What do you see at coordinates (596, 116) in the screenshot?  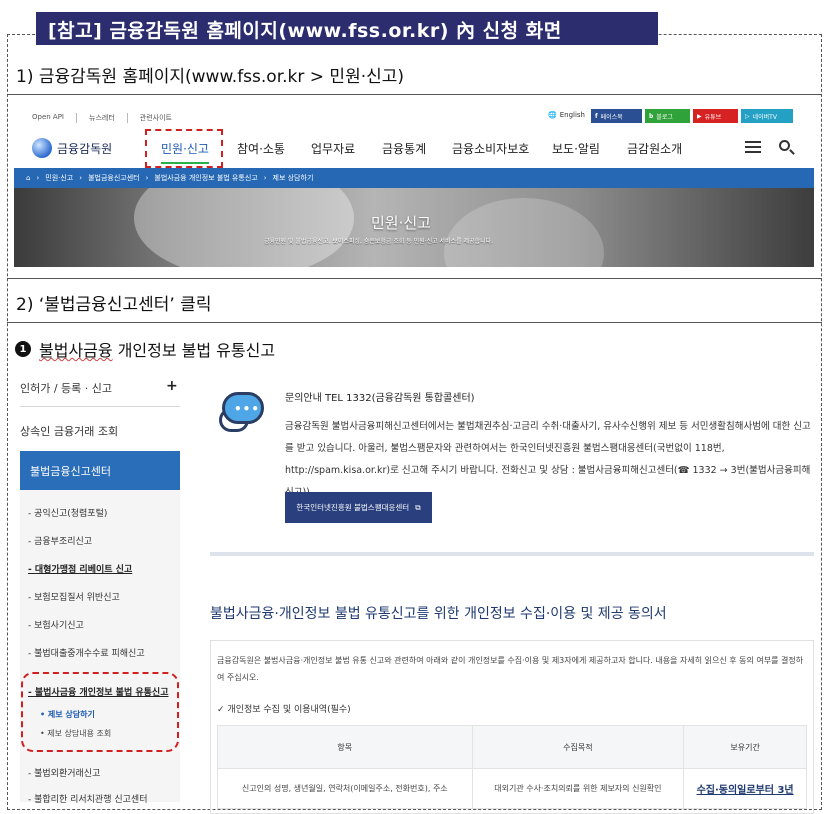 I see `facebook-icon: f` at bounding box center [596, 116].